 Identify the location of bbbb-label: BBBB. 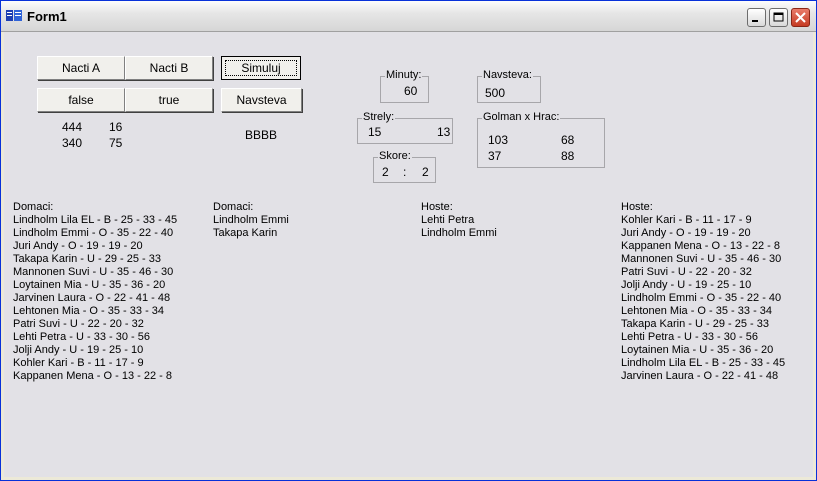
(261, 135).